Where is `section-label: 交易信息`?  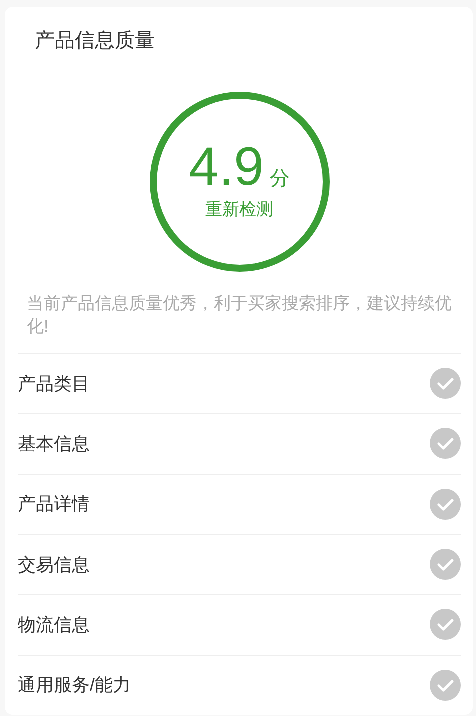
section-label: 交易信息 is located at coordinates (54, 565).